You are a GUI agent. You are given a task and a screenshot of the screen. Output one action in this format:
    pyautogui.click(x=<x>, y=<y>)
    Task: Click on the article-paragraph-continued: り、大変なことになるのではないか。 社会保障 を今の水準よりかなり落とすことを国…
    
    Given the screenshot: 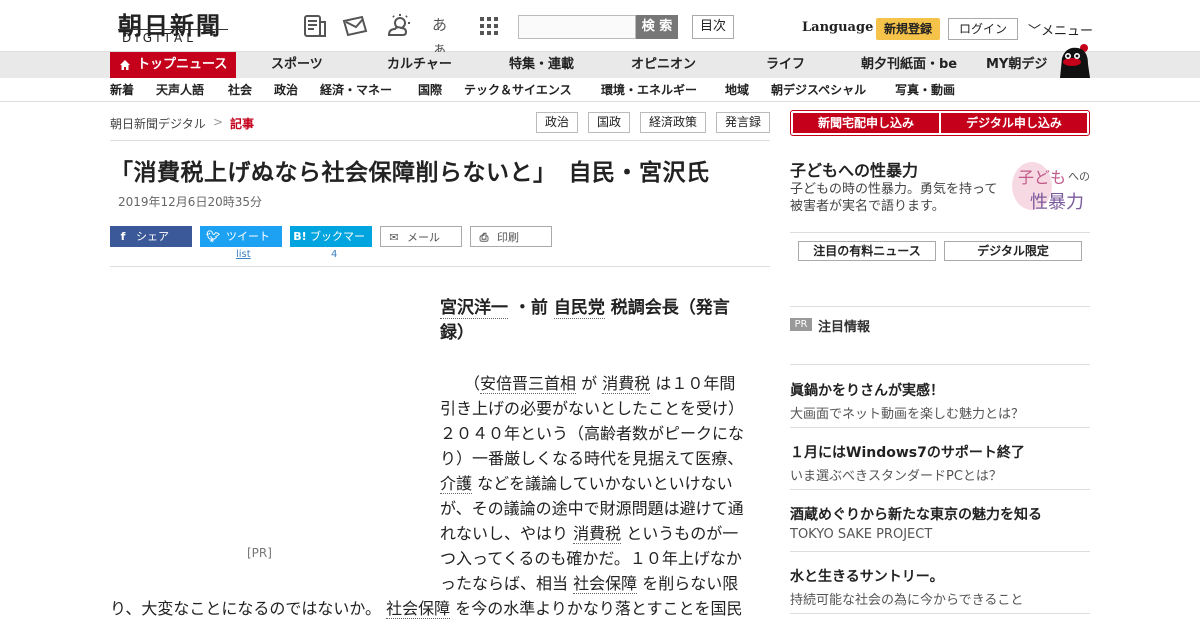 What is the action you would take?
    pyautogui.click(x=430, y=608)
    